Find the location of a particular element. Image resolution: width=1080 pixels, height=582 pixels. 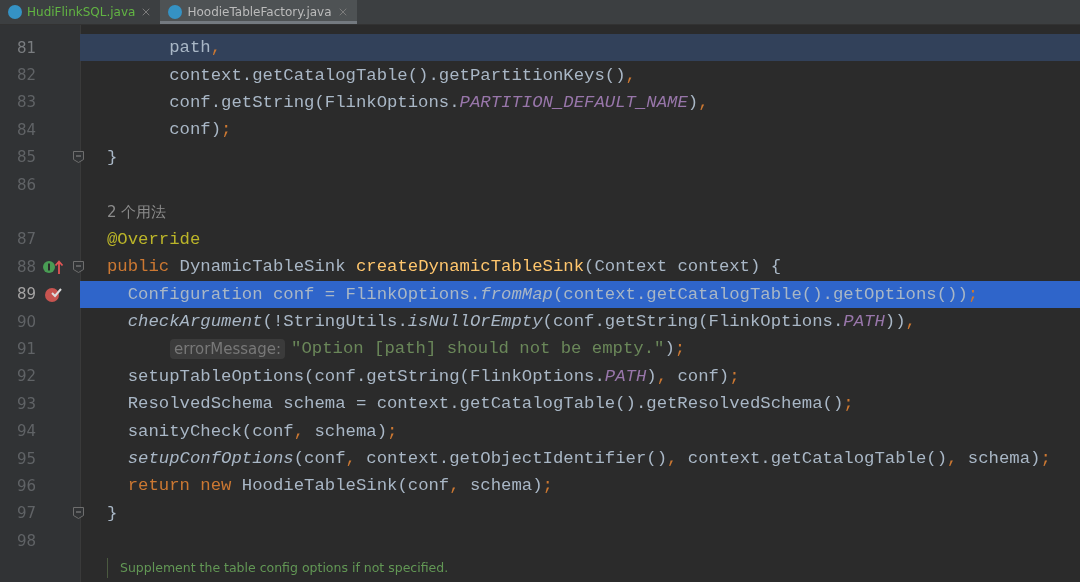

code-text: sanityCheck(conf, schema); is located at coordinates (262, 431).